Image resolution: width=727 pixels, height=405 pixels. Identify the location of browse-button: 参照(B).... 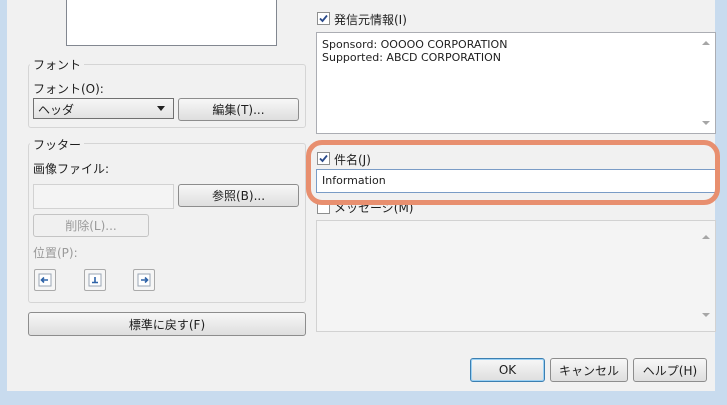
(238, 195).